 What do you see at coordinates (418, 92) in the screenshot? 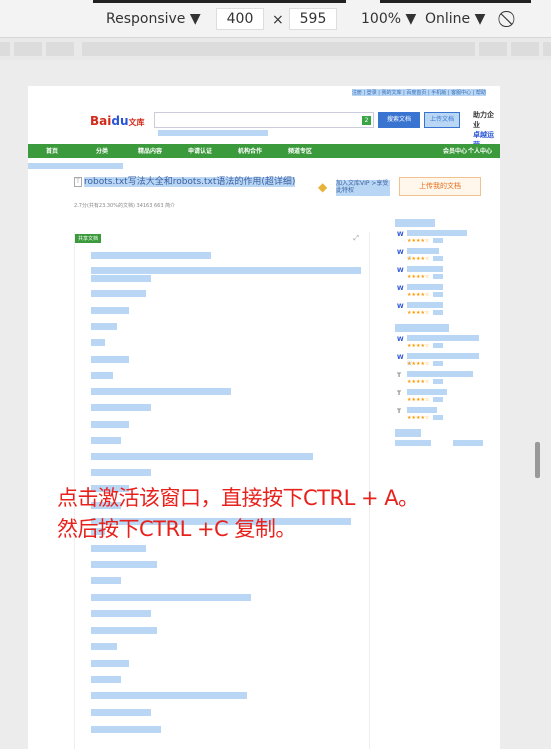
I see `top-links: 注册 | 登录 | 我的文库 | 百度首页 | 手机版 | 客服中心 | 帮助` at bounding box center [418, 92].